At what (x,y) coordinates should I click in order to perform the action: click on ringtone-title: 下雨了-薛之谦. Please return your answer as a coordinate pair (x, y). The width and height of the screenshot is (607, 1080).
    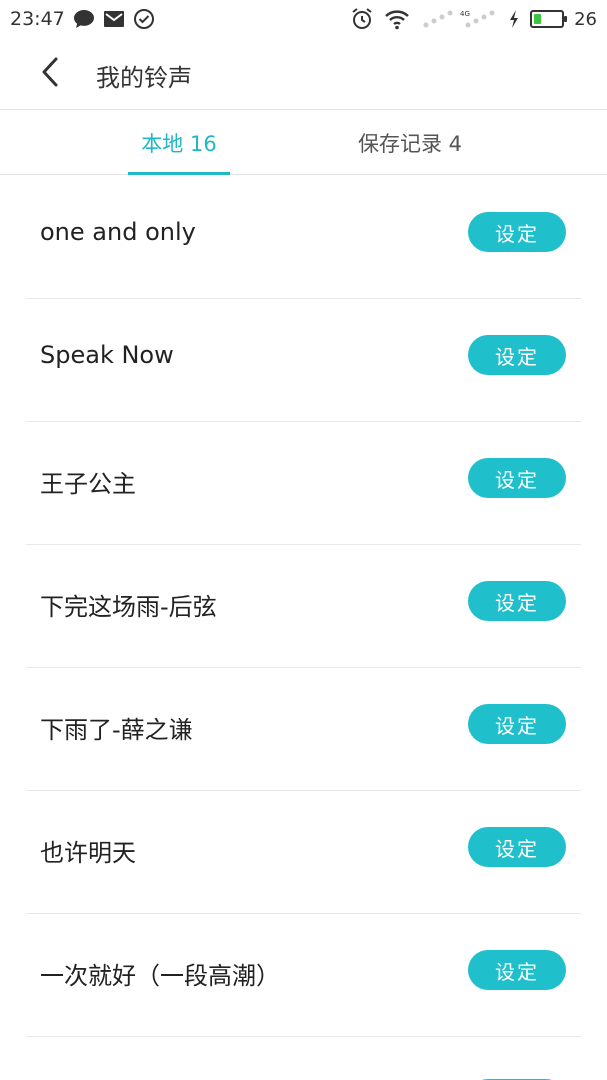
    Looking at the image, I should click on (116, 730).